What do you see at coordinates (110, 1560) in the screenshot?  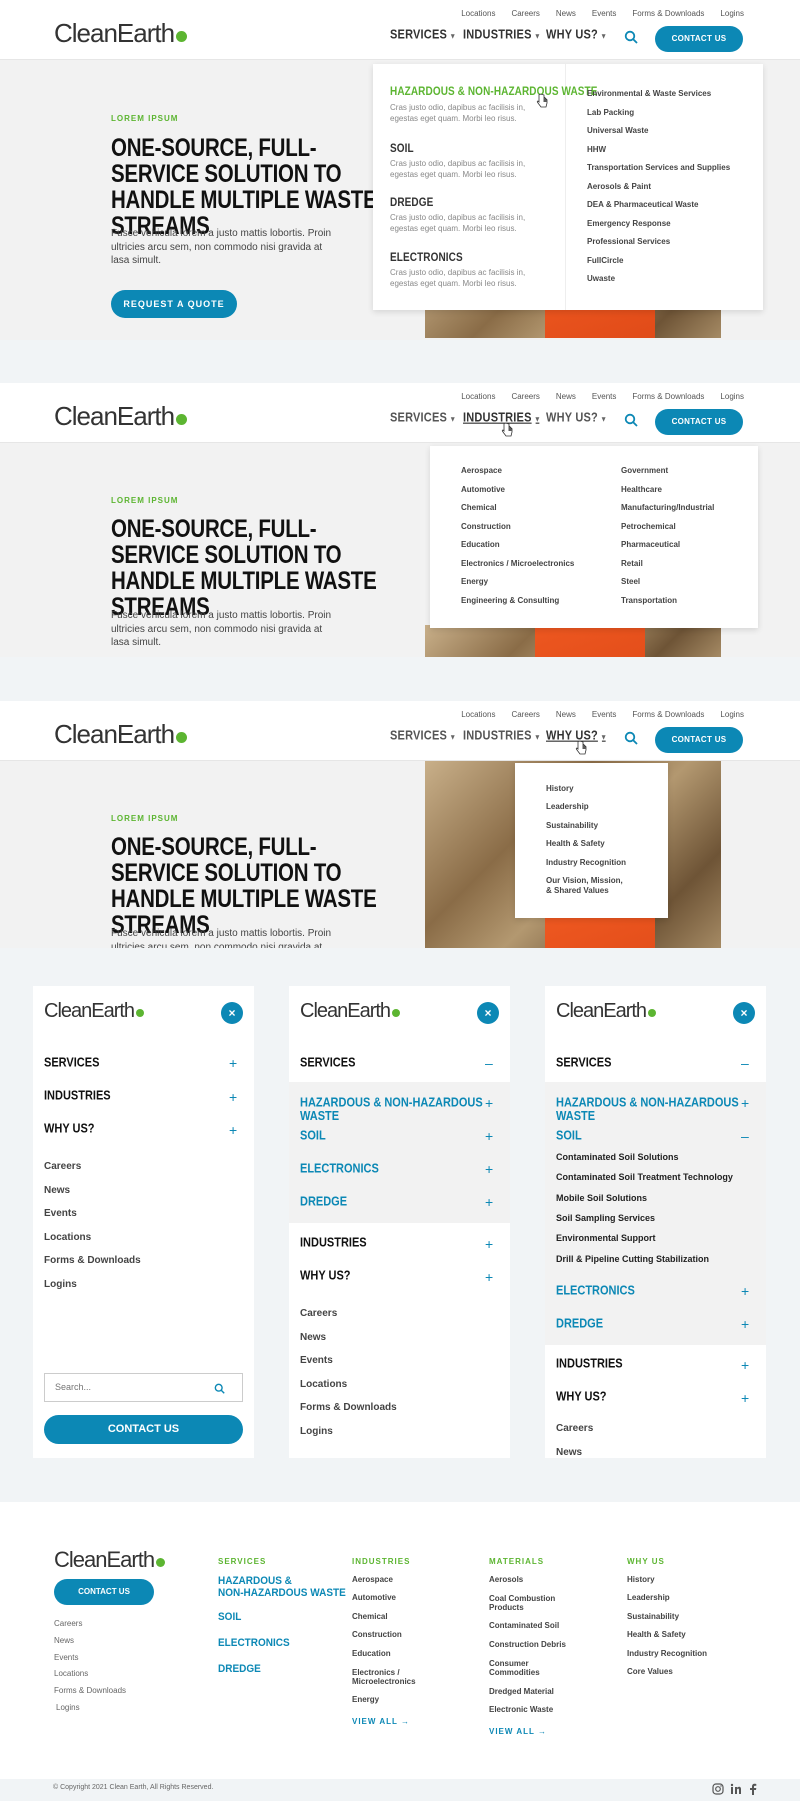 I see `footer-logo: CleanEarth` at bounding box center [110, 1560].